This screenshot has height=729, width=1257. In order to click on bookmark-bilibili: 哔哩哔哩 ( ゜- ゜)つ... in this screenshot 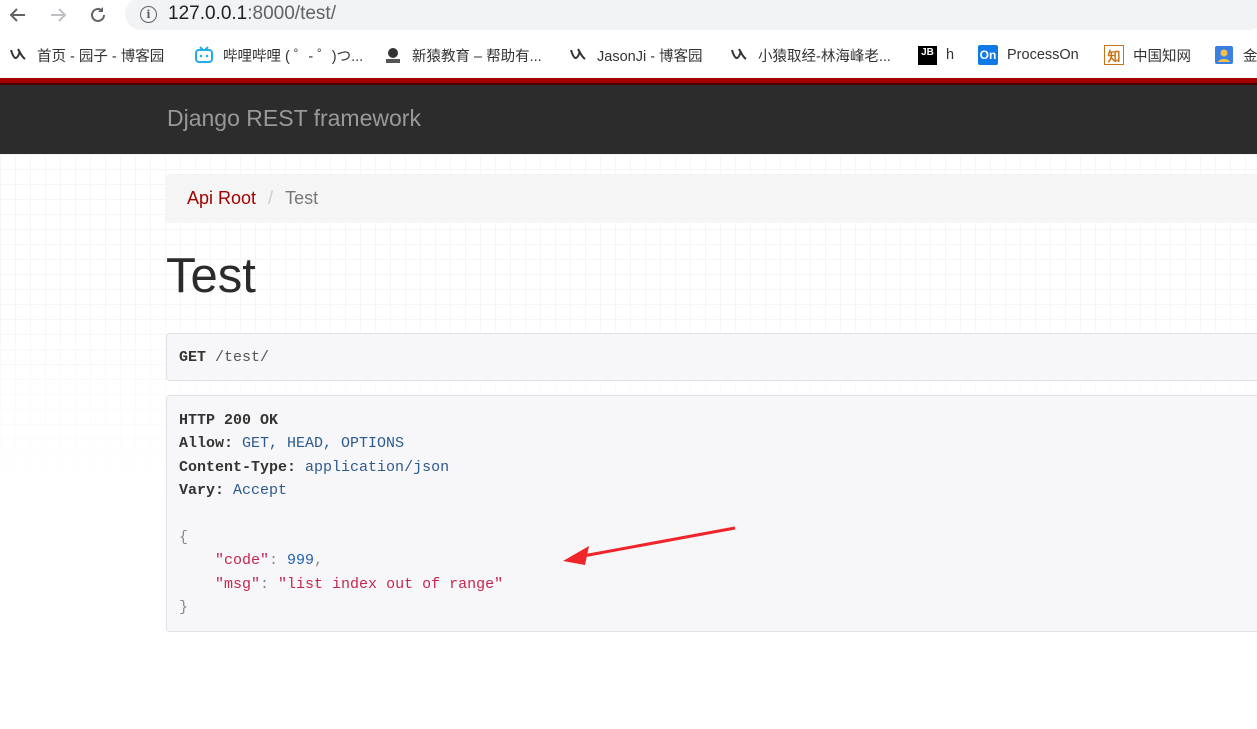, I will do `click(278, 55)`.